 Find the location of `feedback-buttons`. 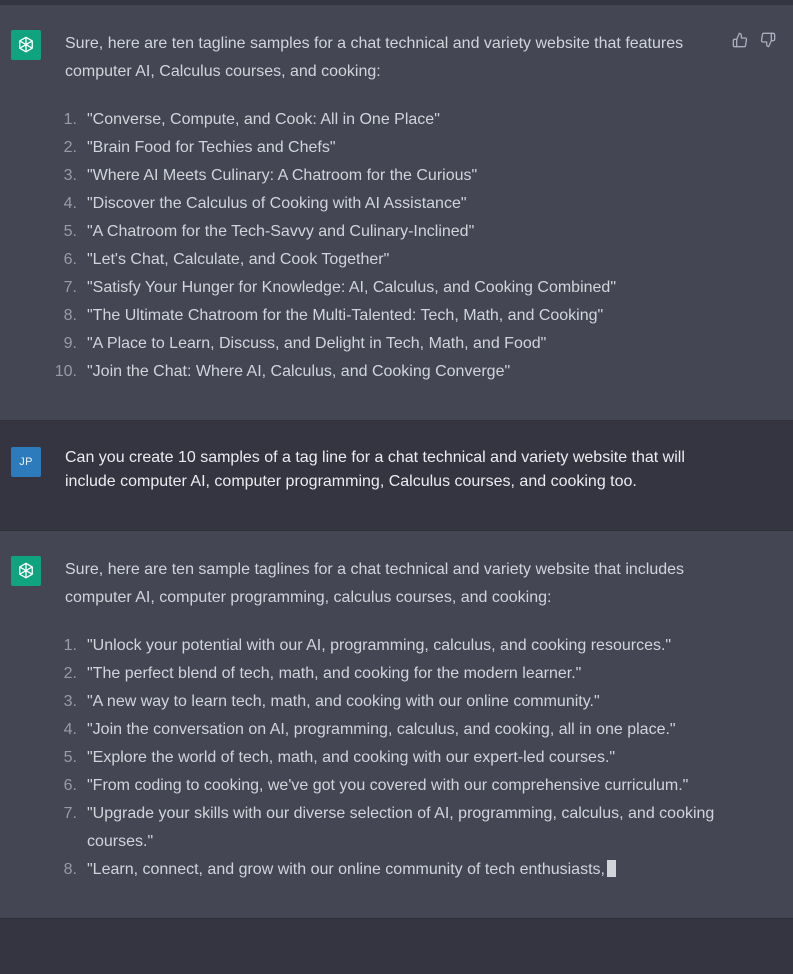

feedback-buttons is located at coordinates (754, 40).